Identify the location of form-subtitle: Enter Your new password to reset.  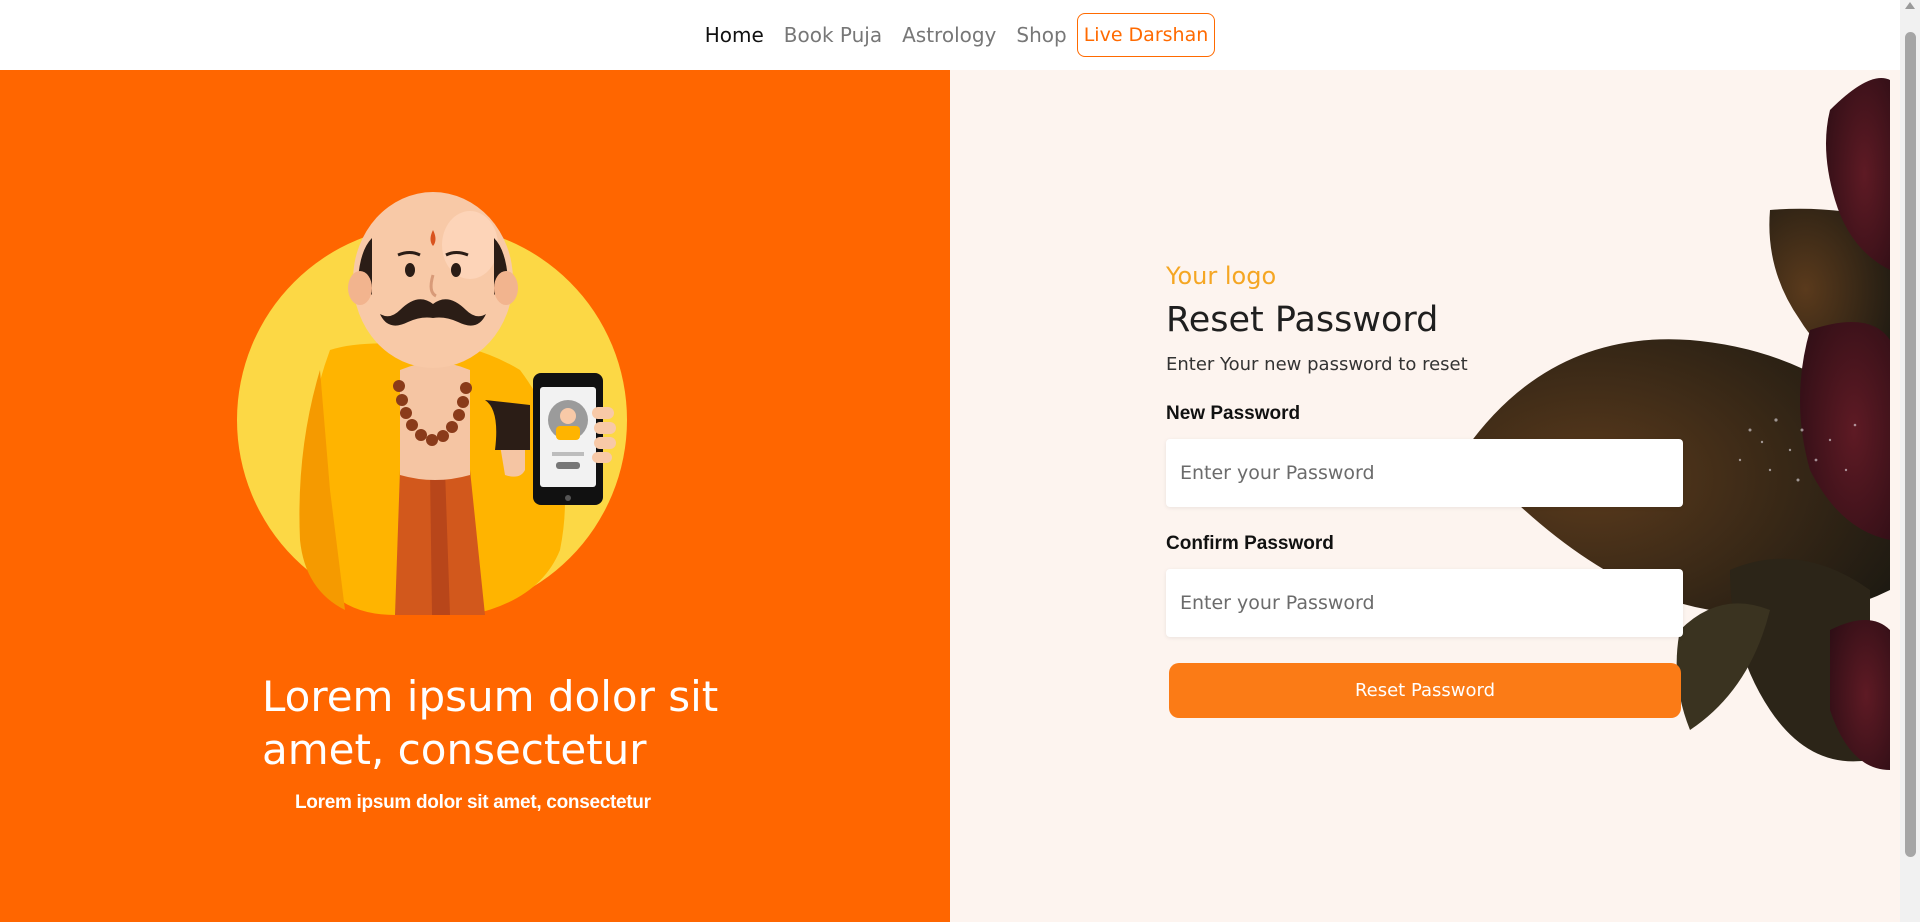
(1317, 364).